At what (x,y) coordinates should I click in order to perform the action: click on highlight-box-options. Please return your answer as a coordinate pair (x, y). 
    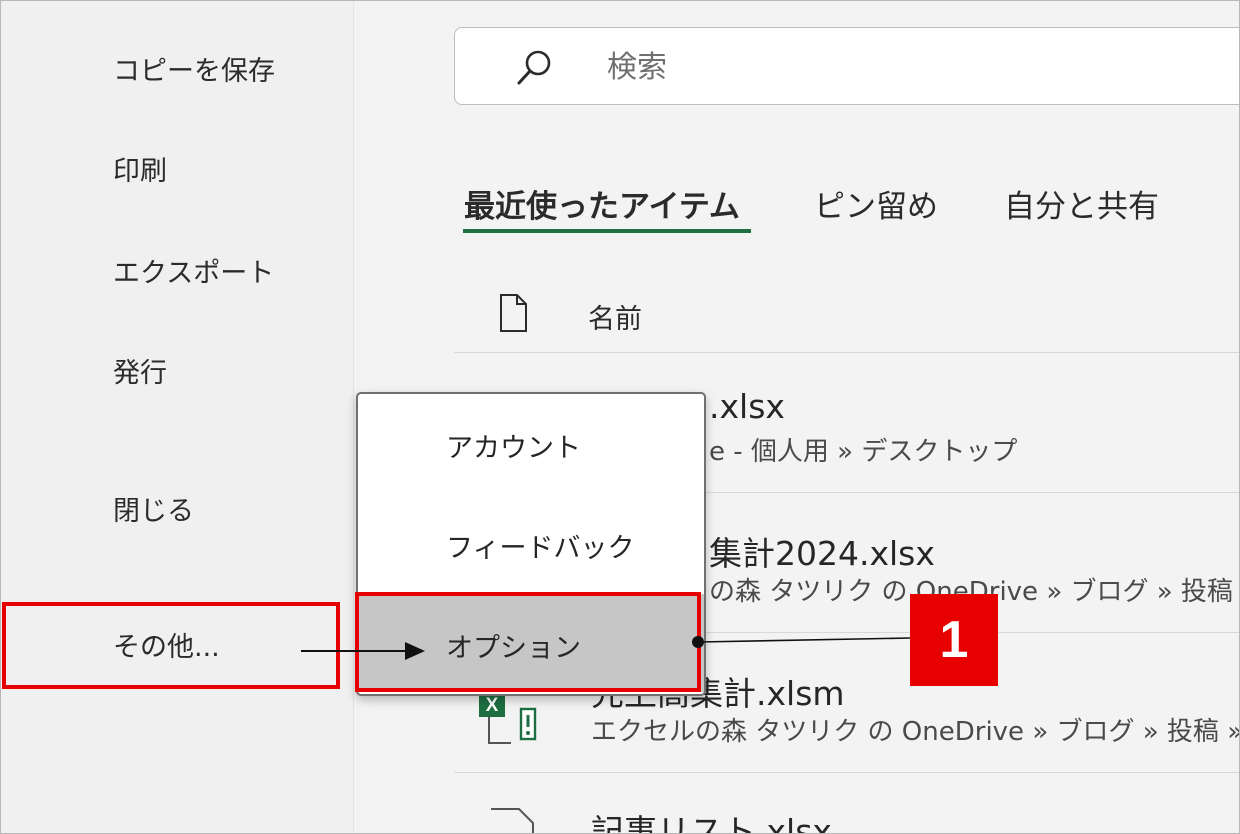
    Looking at the image, I should click on (528, 642).